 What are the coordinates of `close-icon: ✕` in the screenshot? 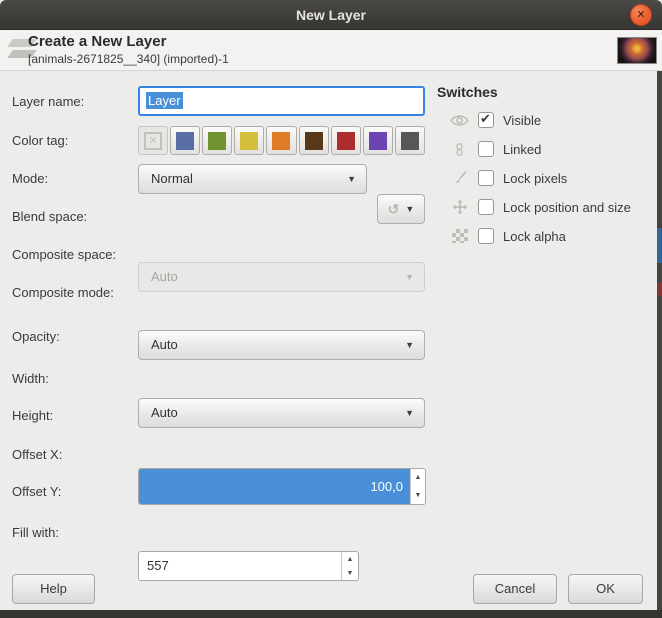 It's located at (641, 15).